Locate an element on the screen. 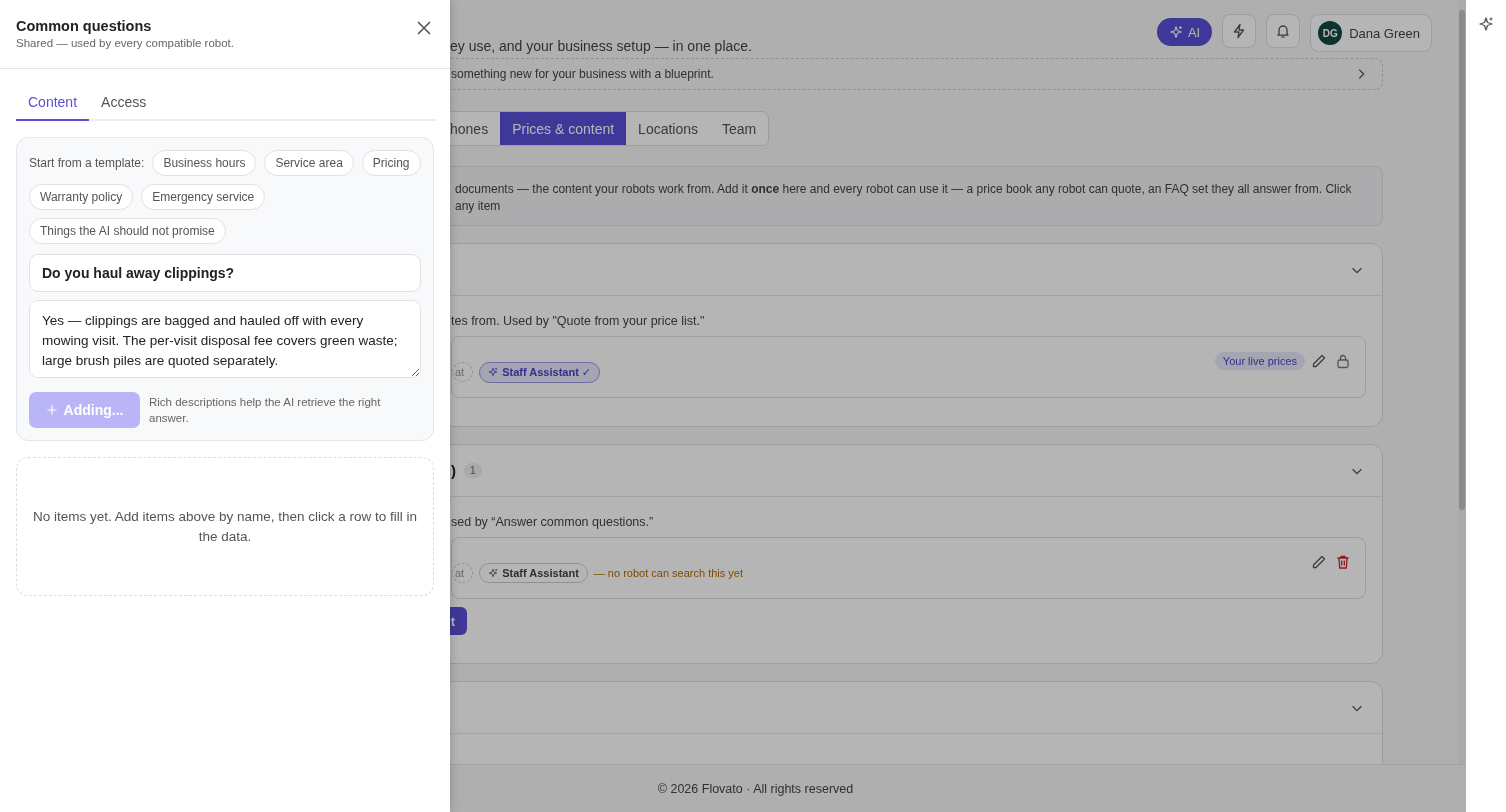 Image resolution: width=1506 pixels, height=812 pixels. template-chip: Business hours is located at coordinates (204, 163).